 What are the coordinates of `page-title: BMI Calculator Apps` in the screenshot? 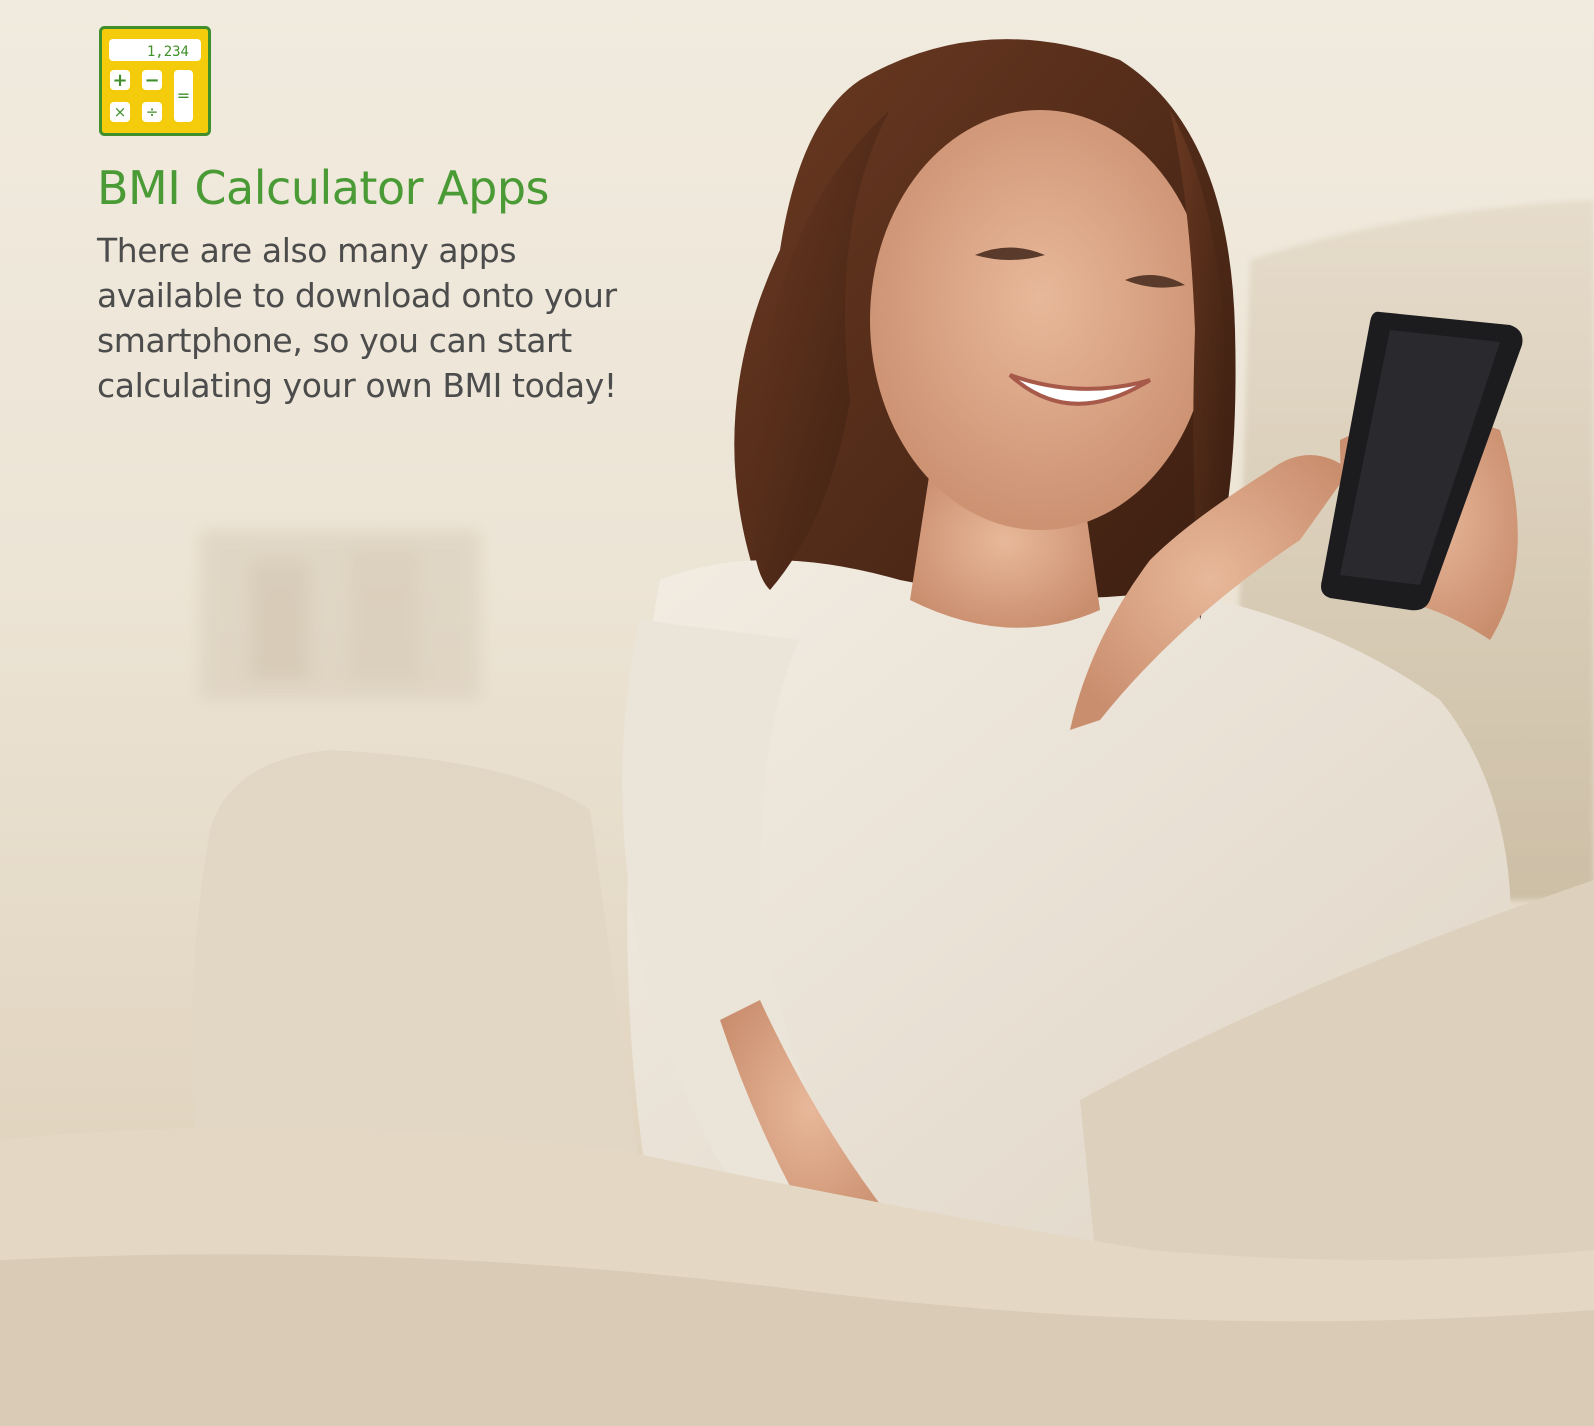 It's located at (323, 188).